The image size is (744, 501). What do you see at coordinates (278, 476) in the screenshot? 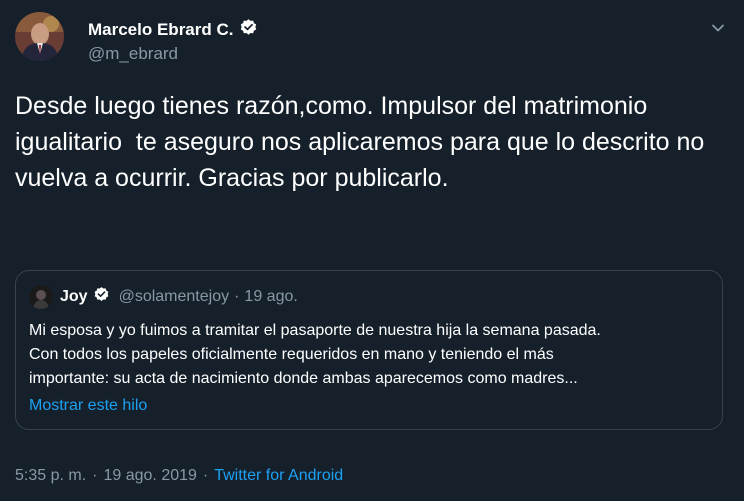
I see `tweet-source-link: Twitter for Android` at bounding box center [278, 476].